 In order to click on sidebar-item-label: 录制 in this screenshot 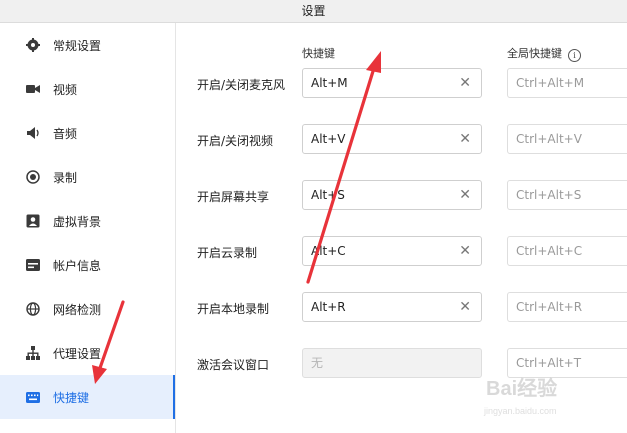, I will do `click(65, 177)`.